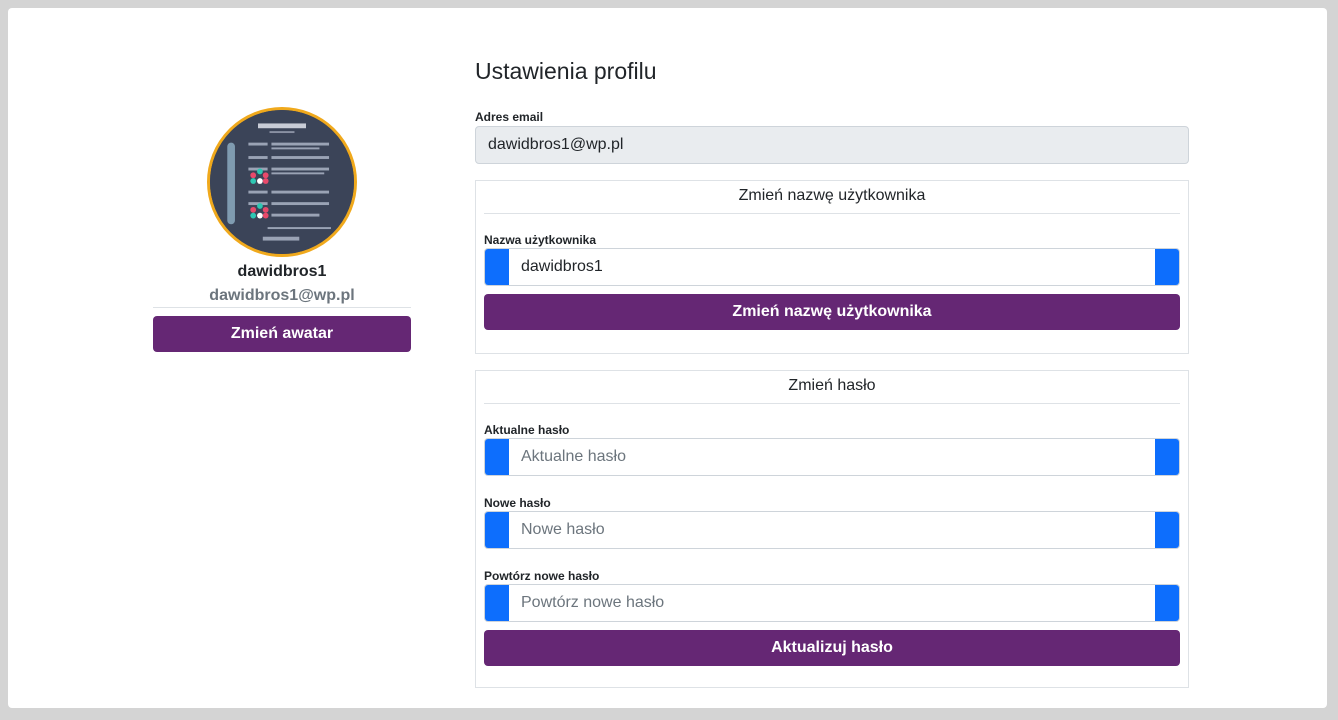 The height and width of the screenshot is (720, 1338). Describe the element at coordinates (497, 457) in the screenshot. I see `current-password-addon-left` at that location.